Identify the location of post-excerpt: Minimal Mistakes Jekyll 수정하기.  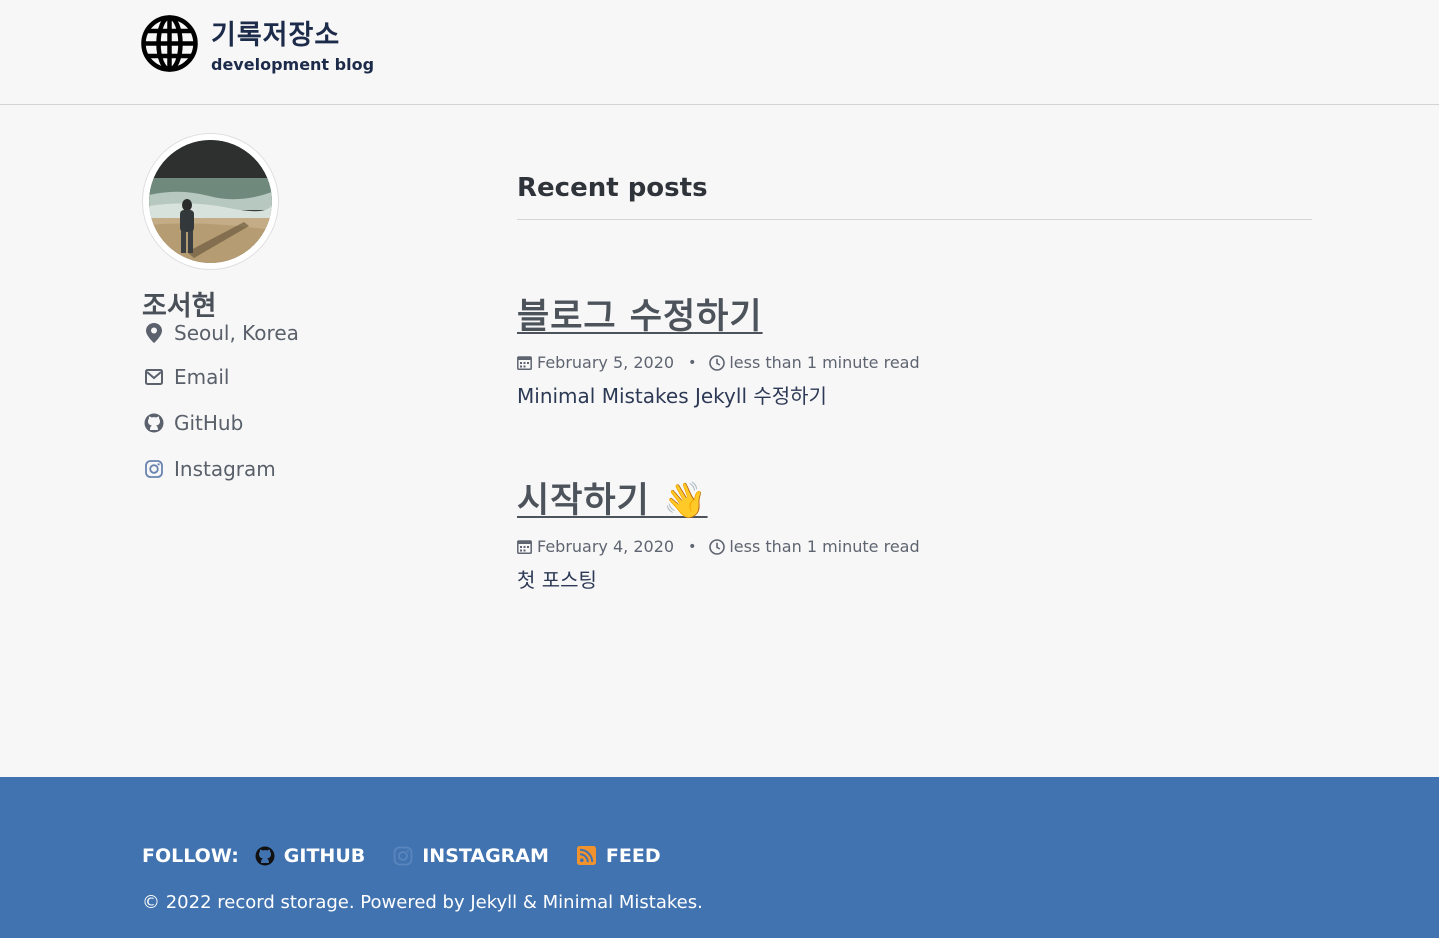
(672, 396).